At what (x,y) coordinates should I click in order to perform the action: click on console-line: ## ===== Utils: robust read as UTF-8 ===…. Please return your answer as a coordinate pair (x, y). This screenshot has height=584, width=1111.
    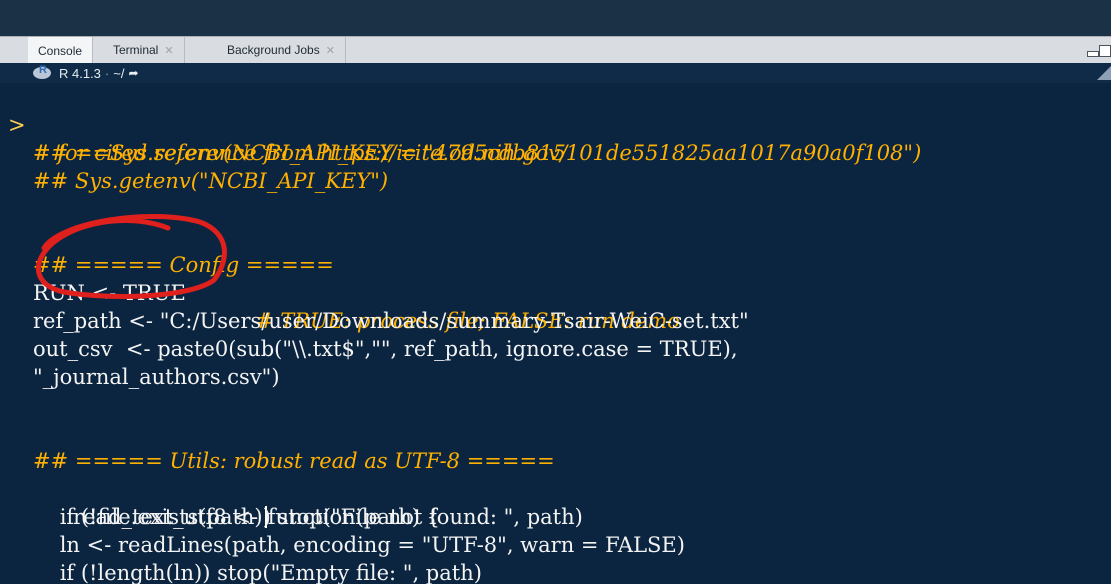
    Looking at the image, I should click on (294, 461).